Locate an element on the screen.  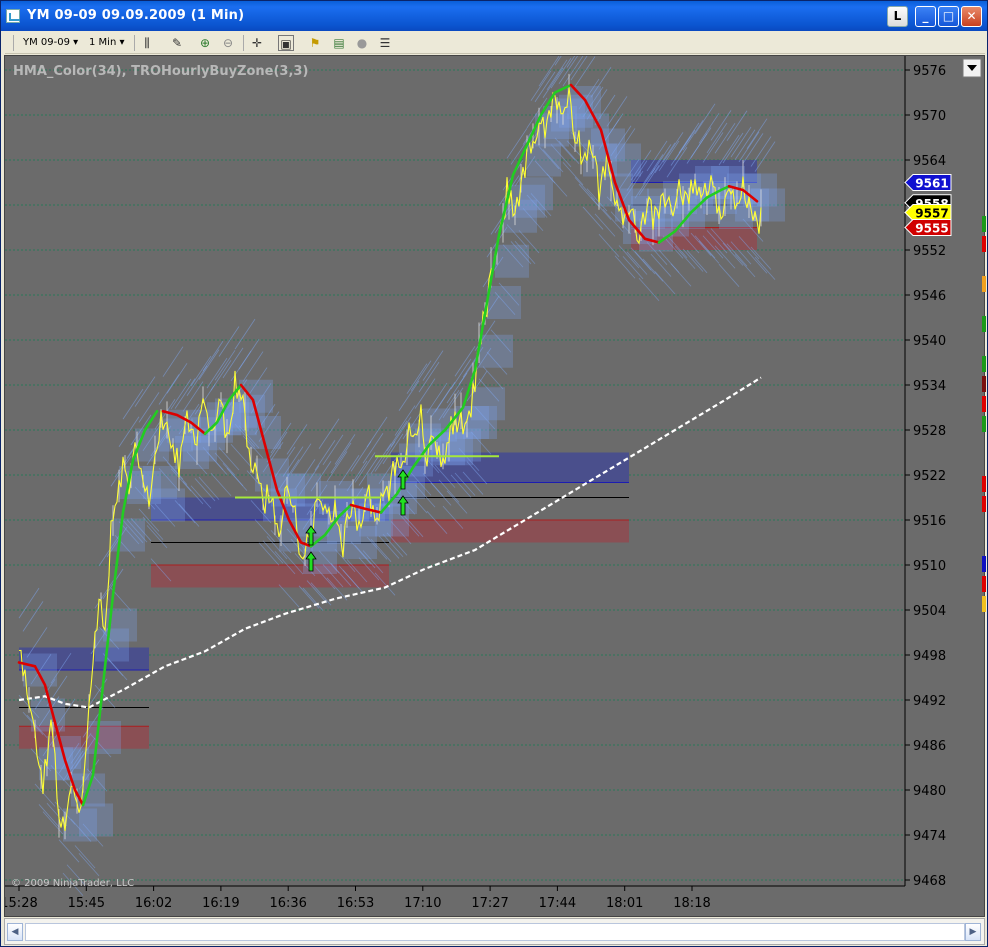
minimize-button: _ is located at coordinates (925, 16).